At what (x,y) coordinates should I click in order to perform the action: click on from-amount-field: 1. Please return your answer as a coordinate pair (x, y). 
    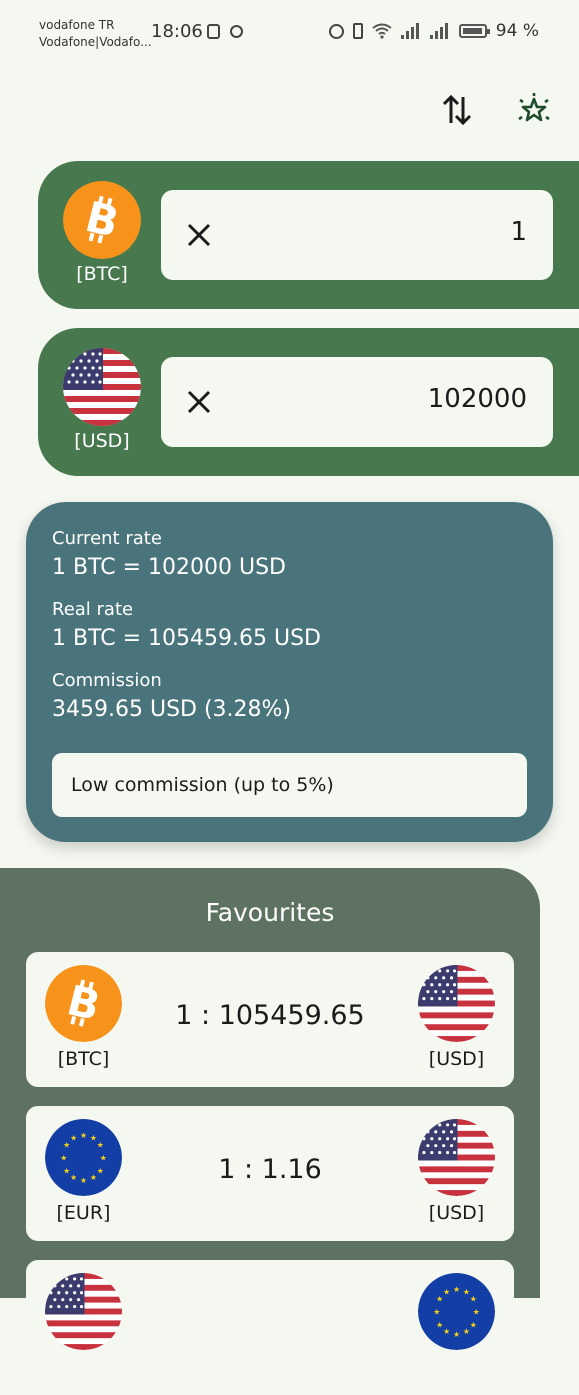
    Looking at the image, I should click on (357, 235).